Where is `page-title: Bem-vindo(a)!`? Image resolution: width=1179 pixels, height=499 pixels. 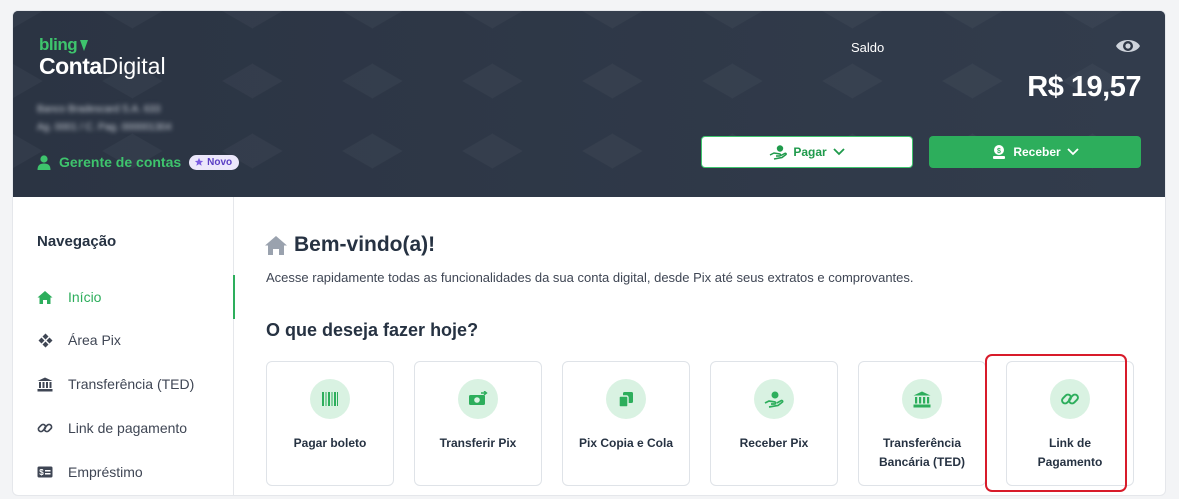
page-title: Bem-vindo(a)! is located at coordinates (349, 245).